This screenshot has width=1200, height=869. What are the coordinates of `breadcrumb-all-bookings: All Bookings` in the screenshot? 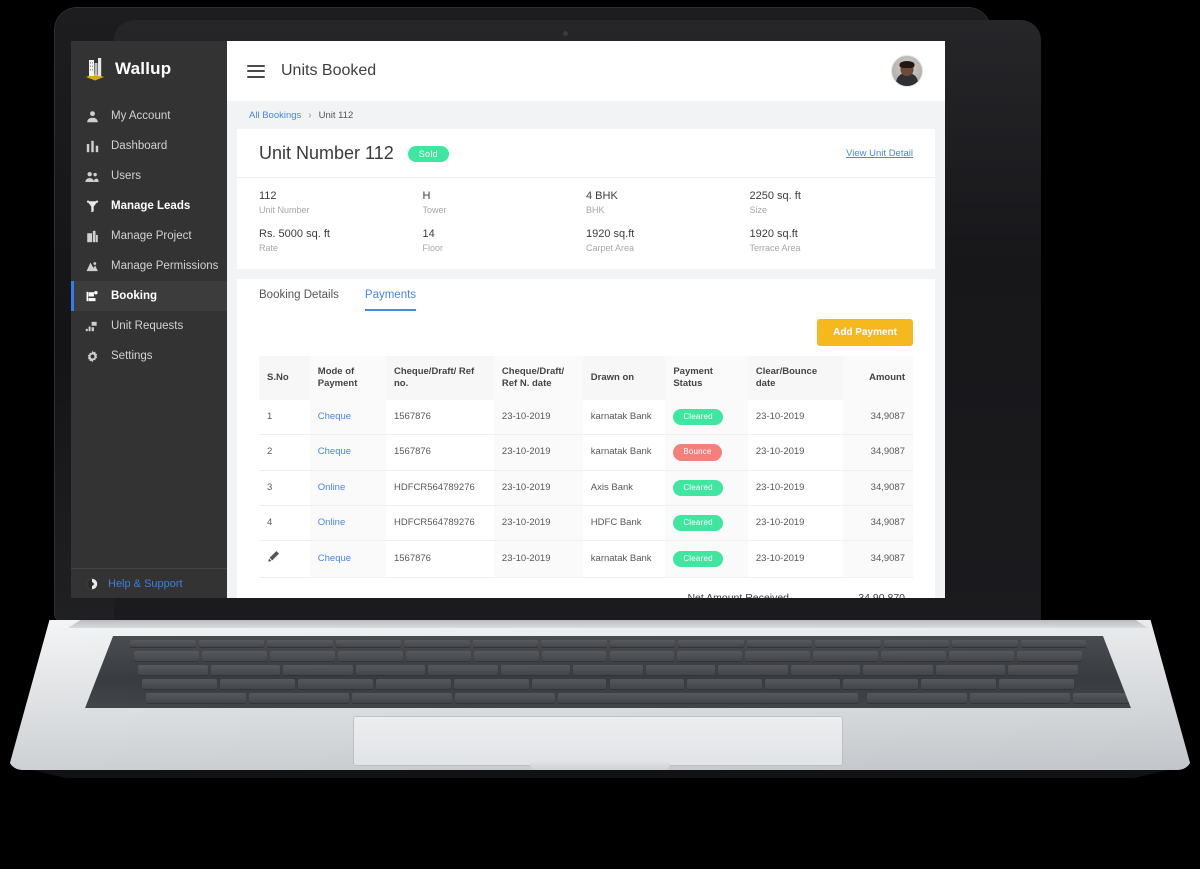 It's located at (275, 115).